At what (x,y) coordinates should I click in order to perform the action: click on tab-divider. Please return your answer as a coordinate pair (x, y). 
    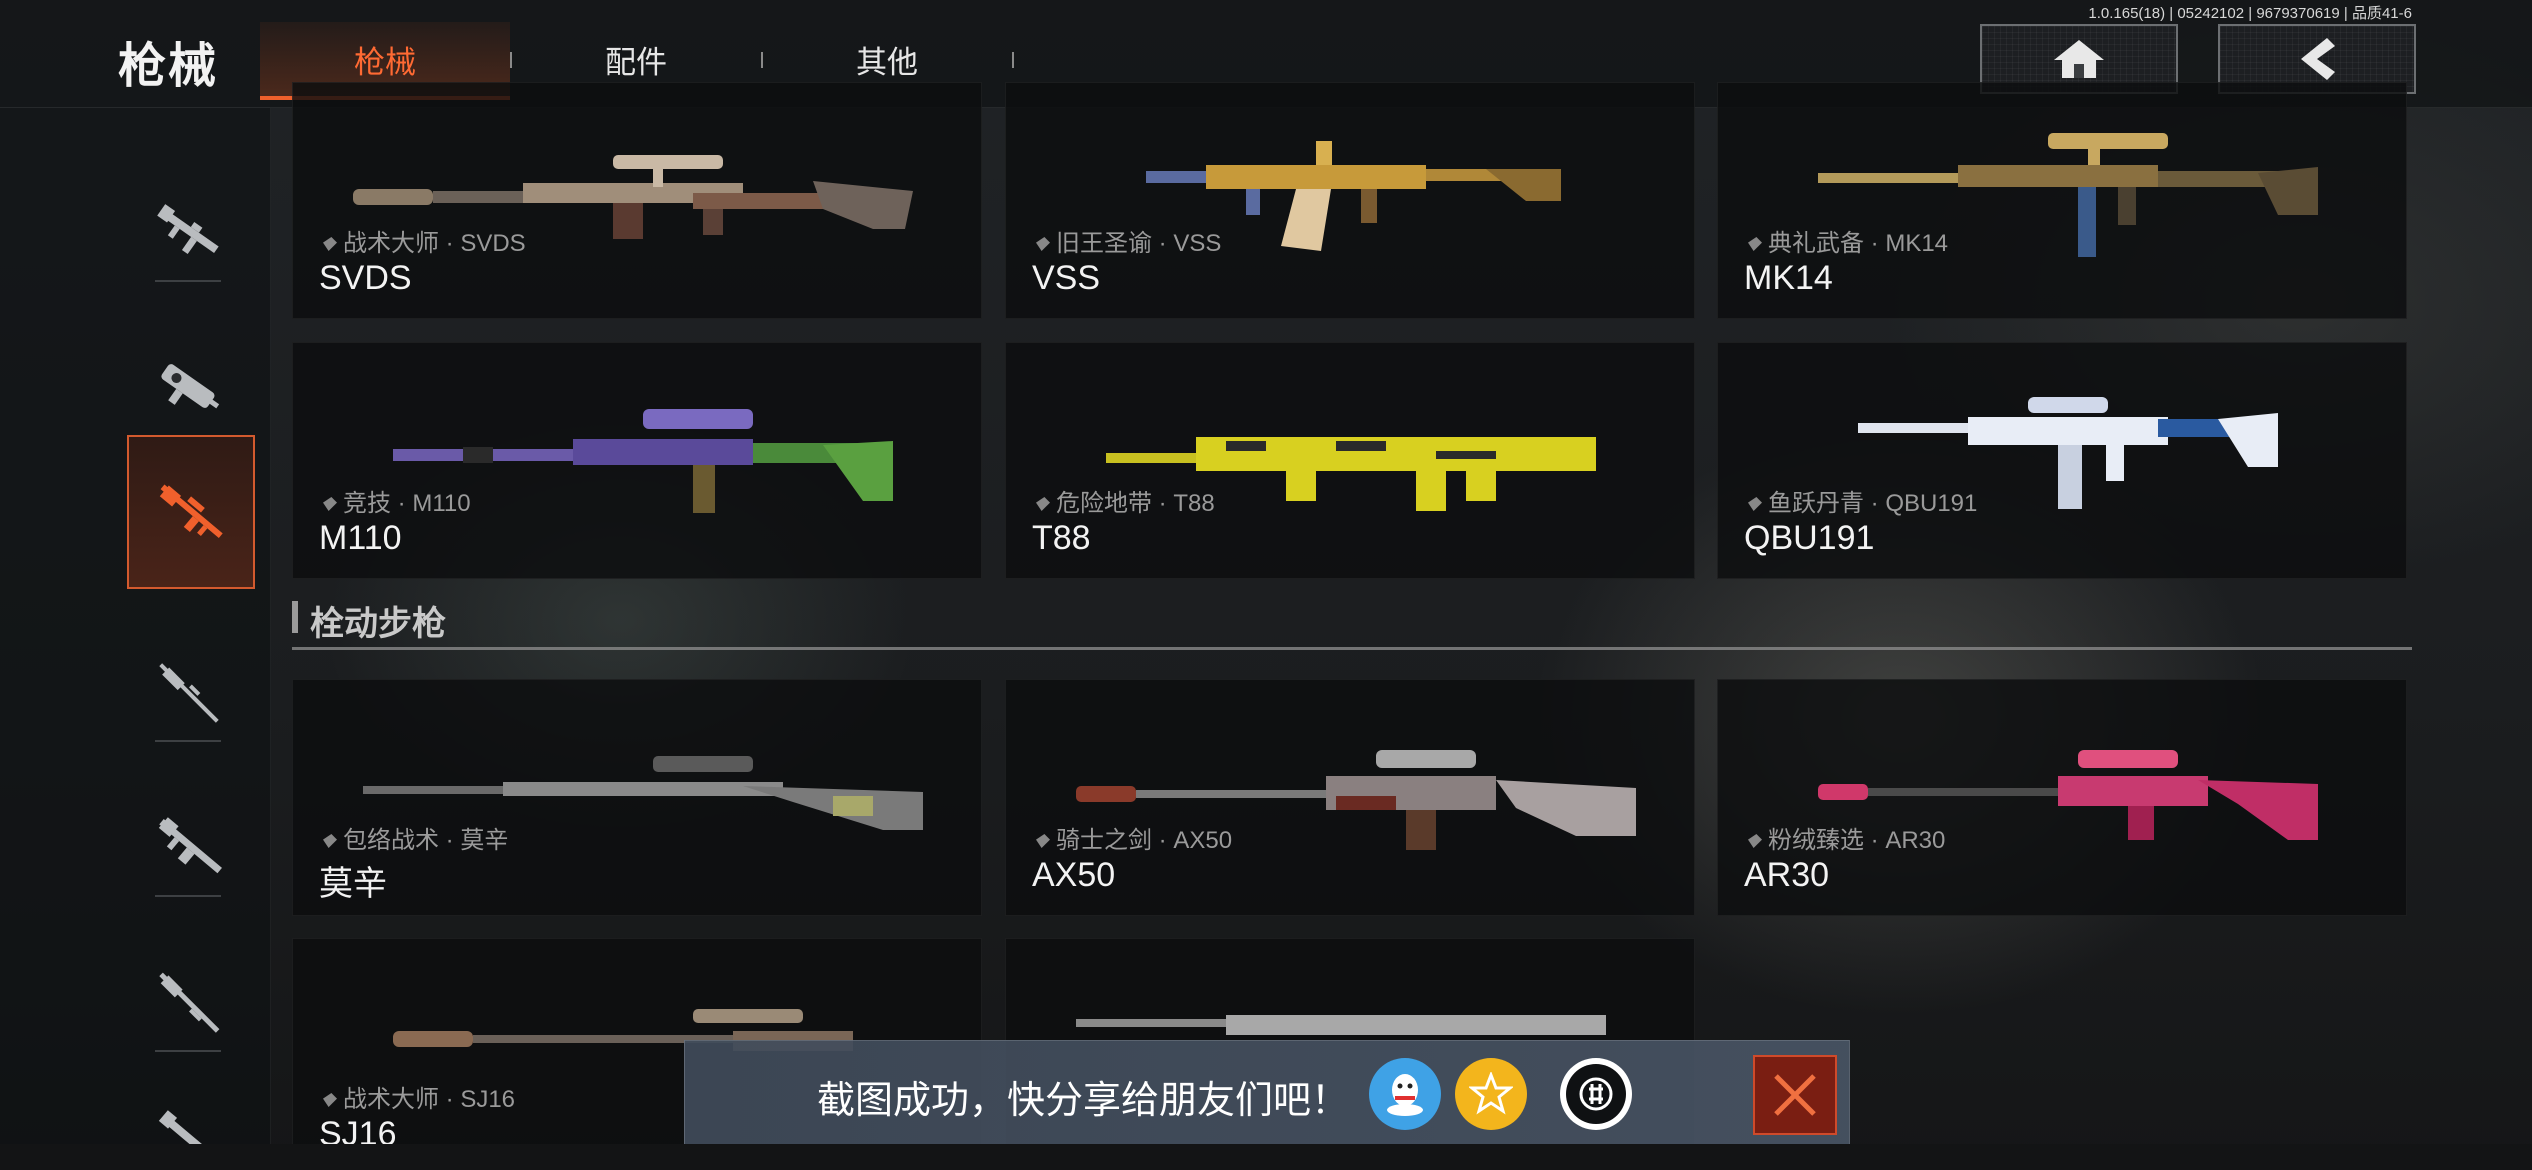
    Looking at the image, I should click on (1013, 60).